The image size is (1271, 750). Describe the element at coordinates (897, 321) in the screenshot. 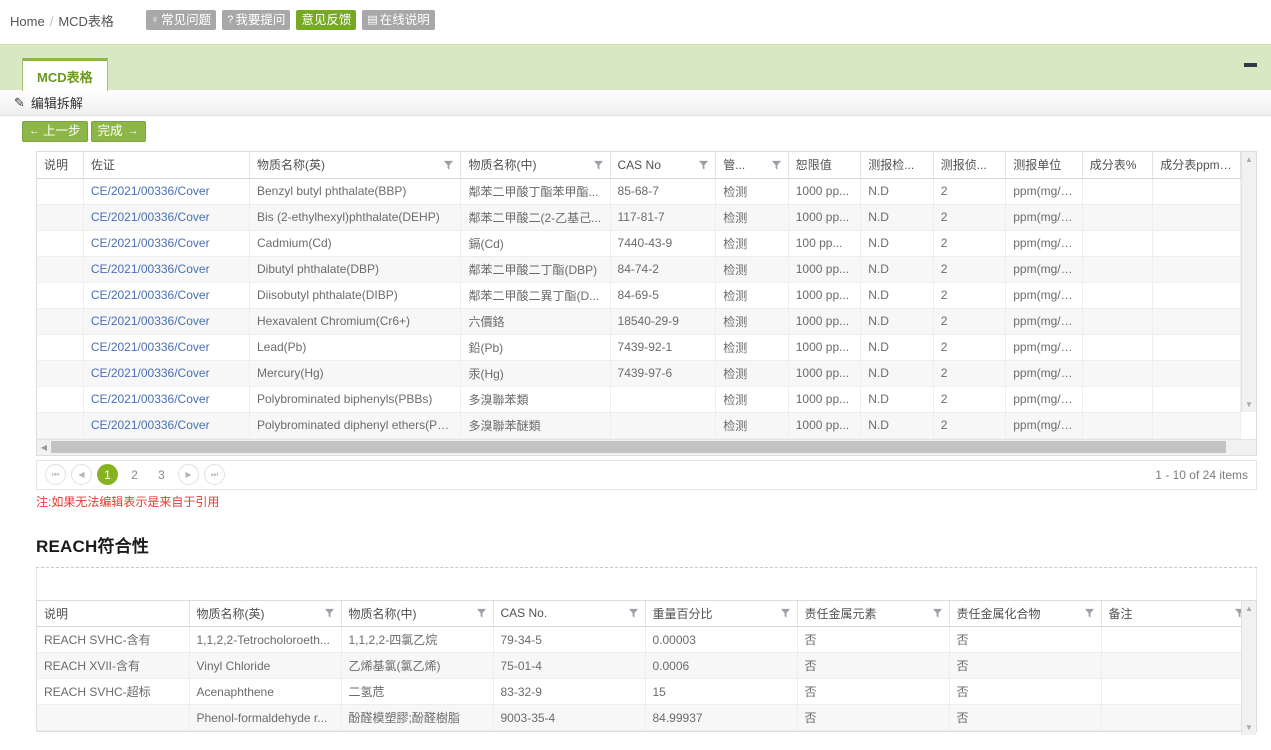

I see `mcd-cell-5-7: N.D` at that location.